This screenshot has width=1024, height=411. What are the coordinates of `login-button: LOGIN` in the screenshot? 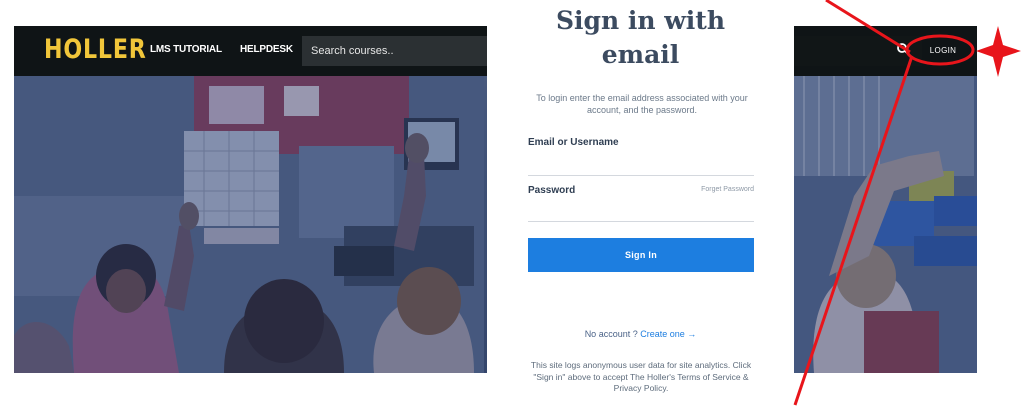 It's located at (943, 51).